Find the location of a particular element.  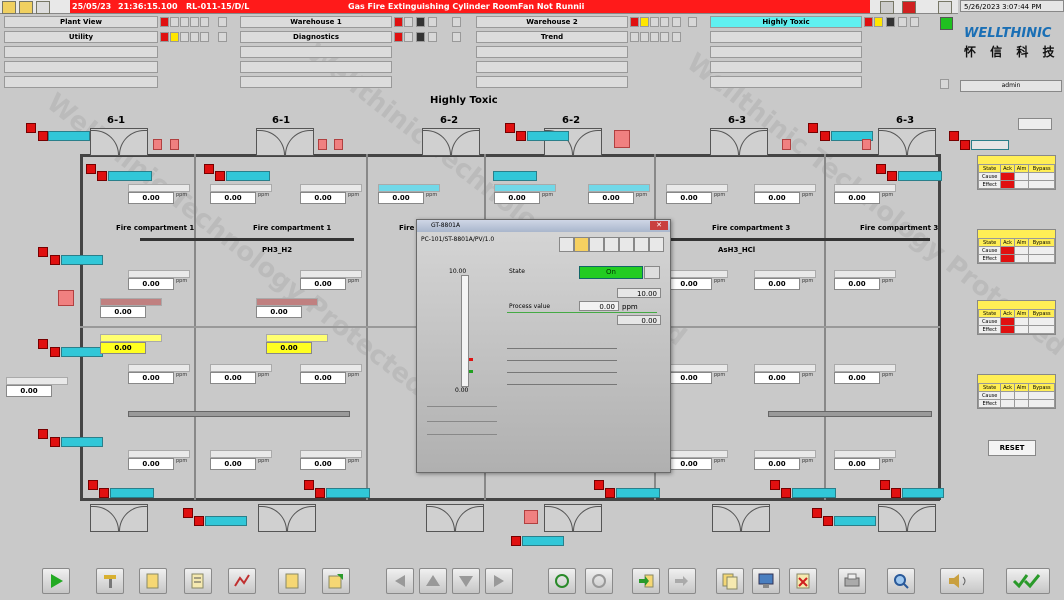

list-button is located at coordinates (198, 581).